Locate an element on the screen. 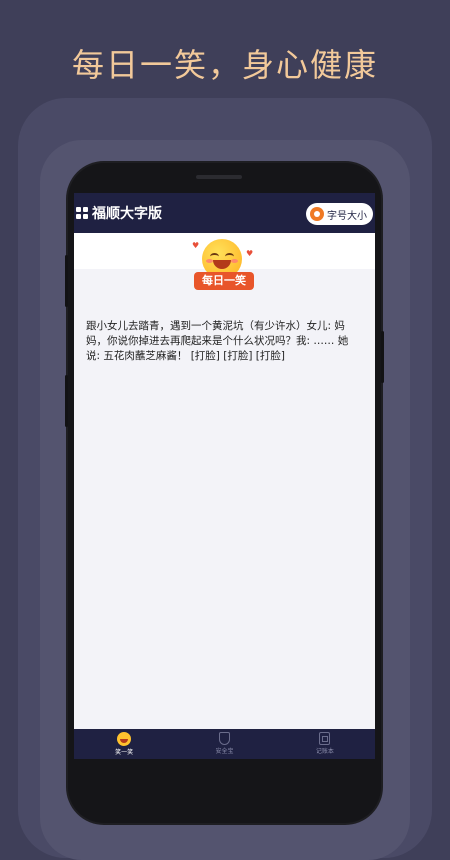 Image resolution: width=450 pixels, height=860 pixels. tab-security: 安全宝 is located at coordinates (224, 744).